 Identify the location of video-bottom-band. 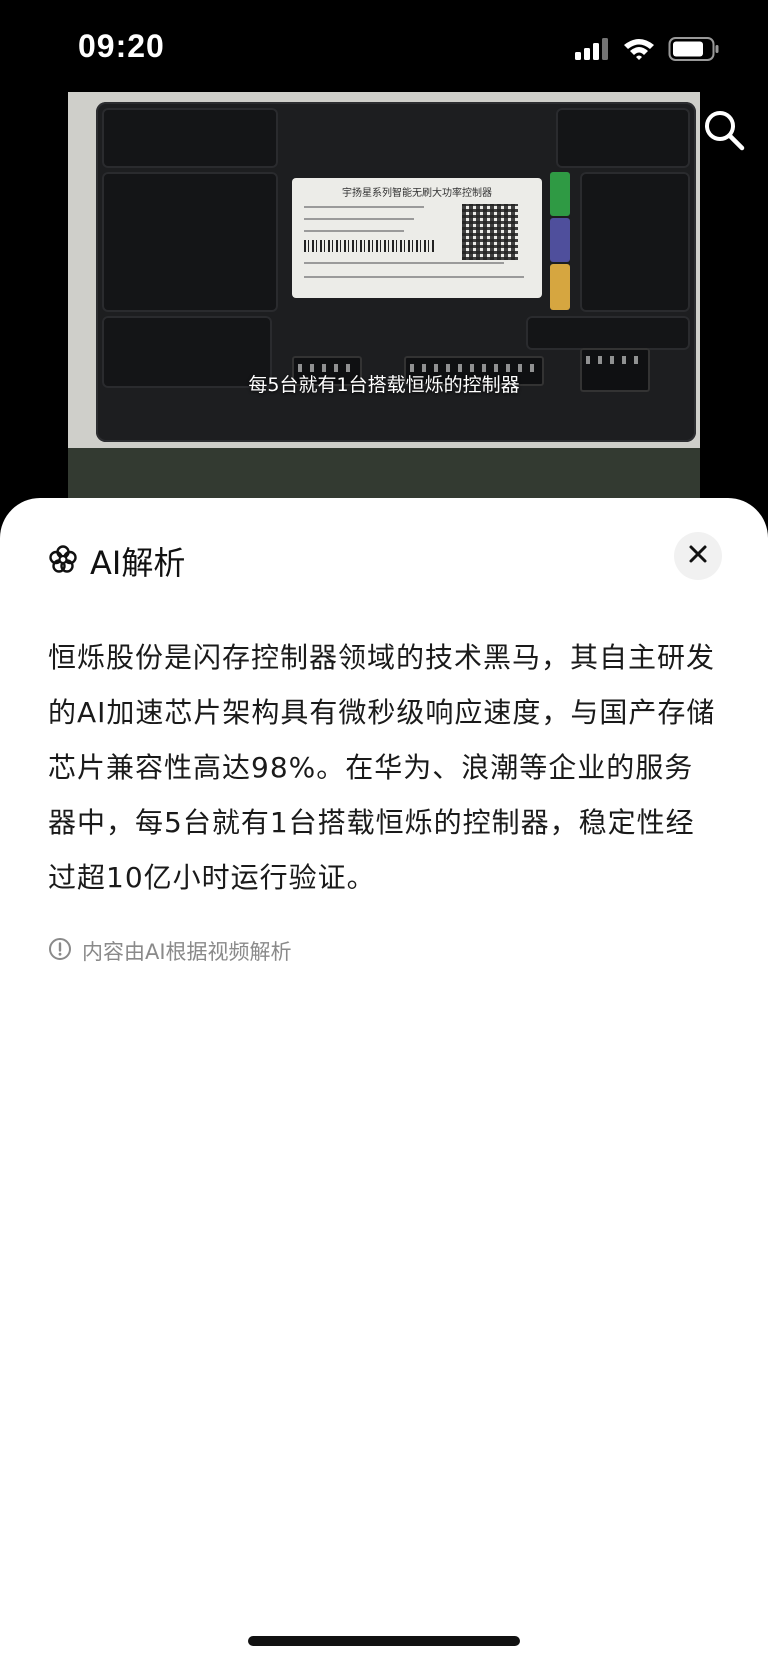
(384, 474).